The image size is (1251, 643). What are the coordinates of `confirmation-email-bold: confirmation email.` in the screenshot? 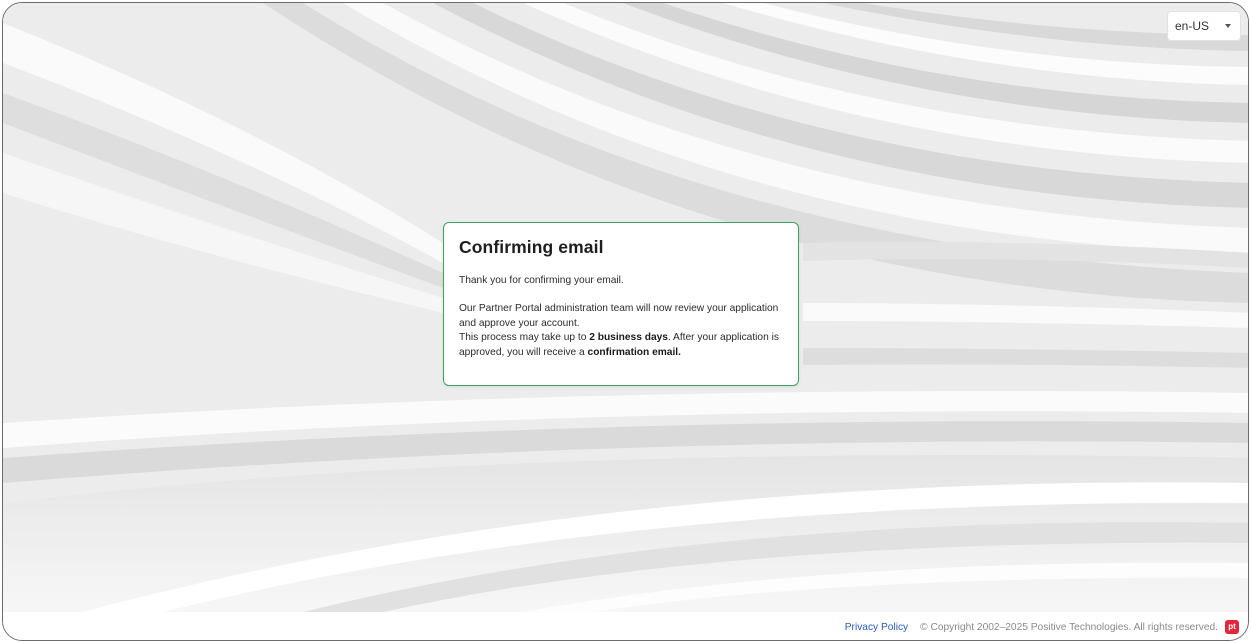 It's located at (634, 352).